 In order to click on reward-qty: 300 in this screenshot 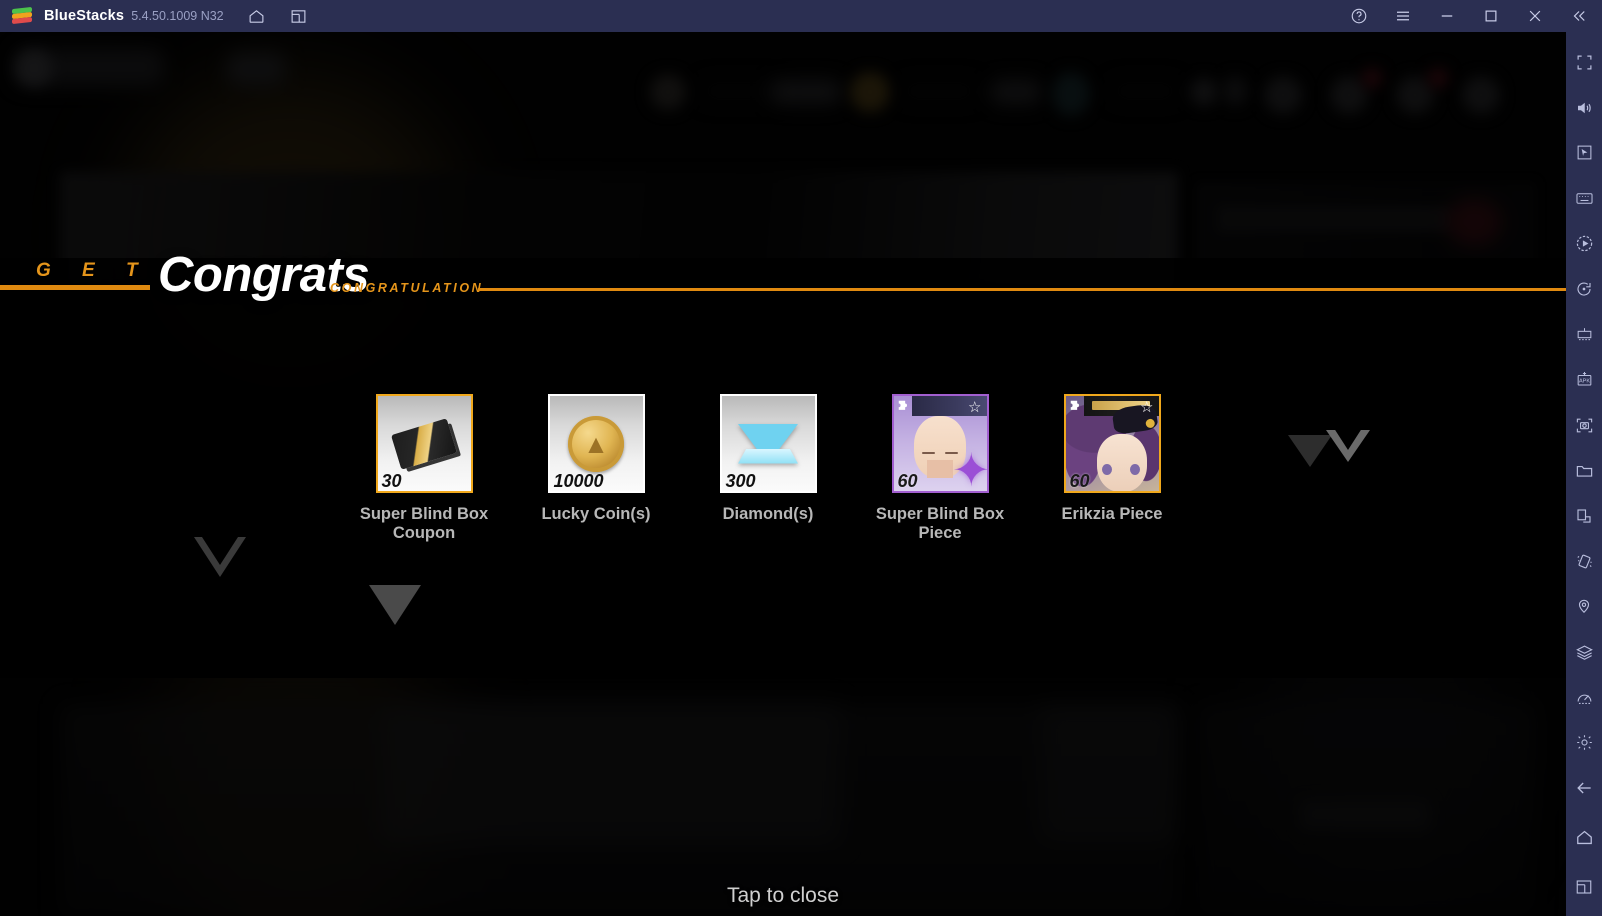, I will do `click(740, 481)`.